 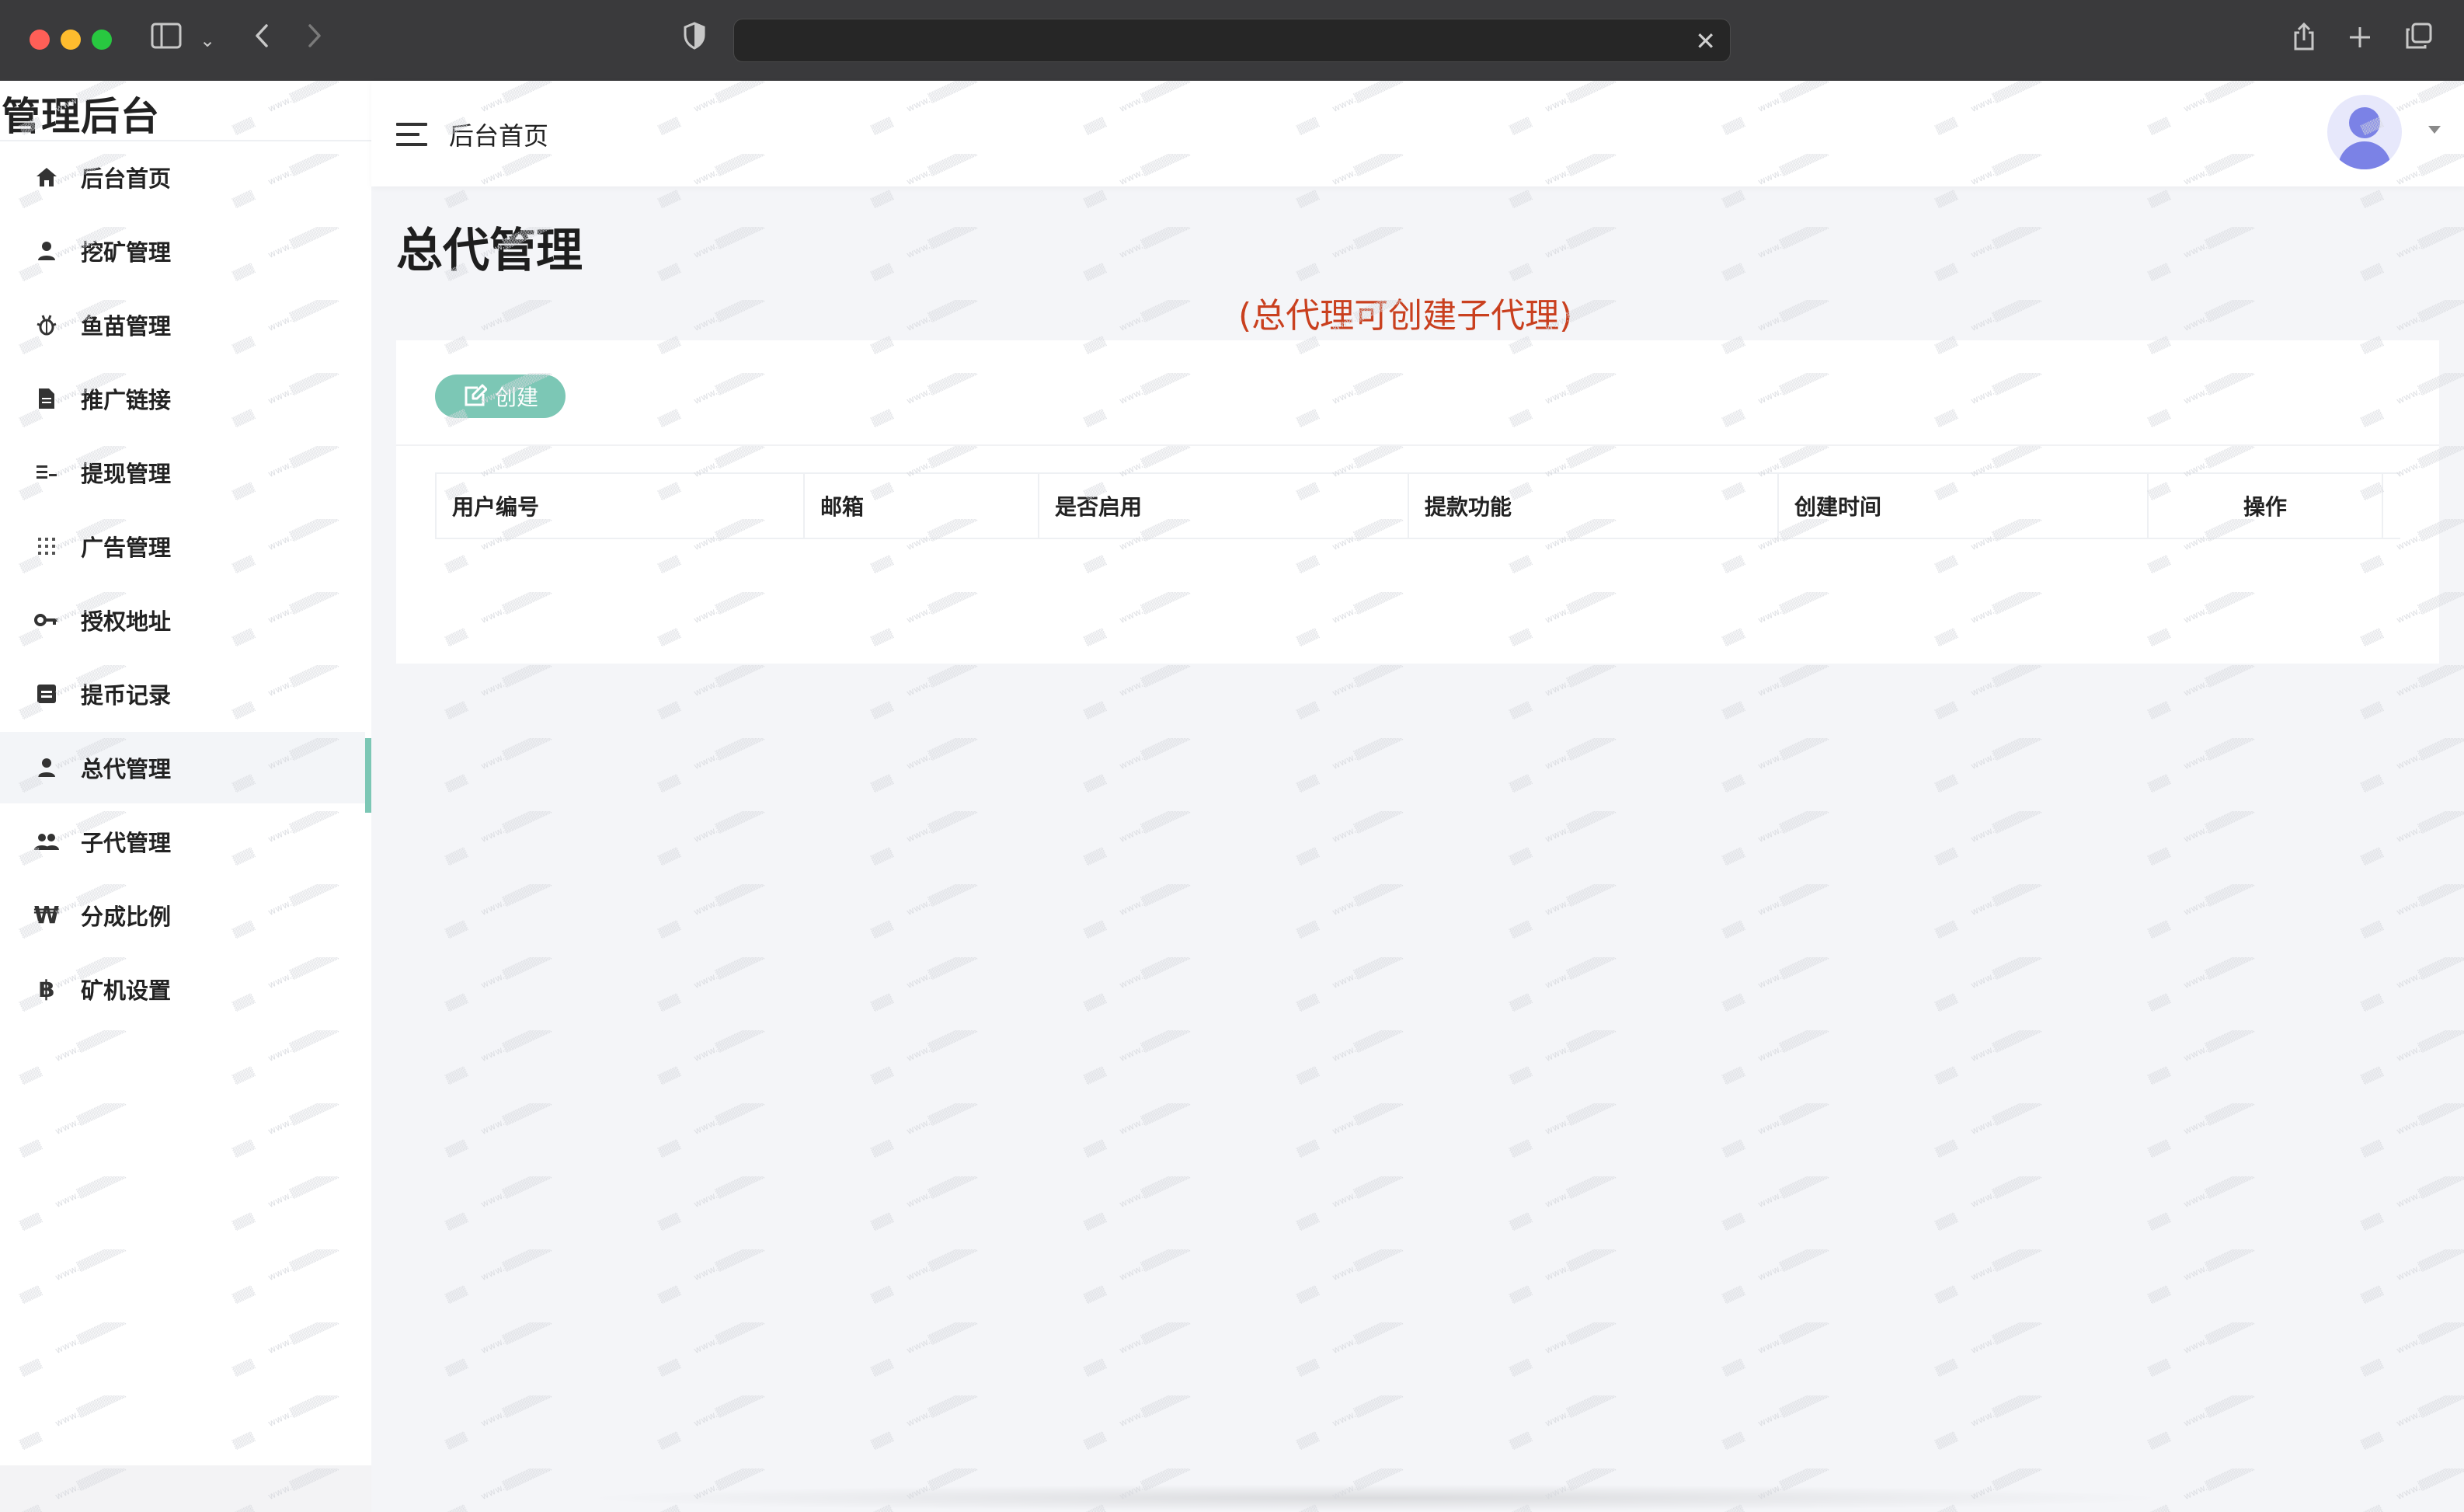 What do you see at coordinates (412, 134) in the screenshot?
I see `menu-toggle-icon` at bounding box center [412, 134].